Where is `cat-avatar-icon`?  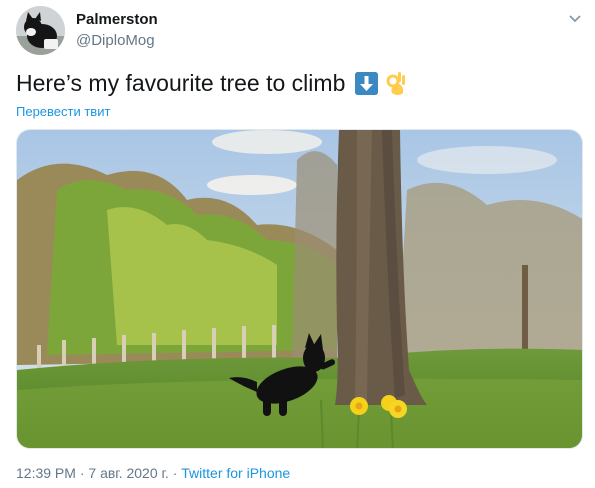 cat-avatar-icon is located at coordinates (40, 30).